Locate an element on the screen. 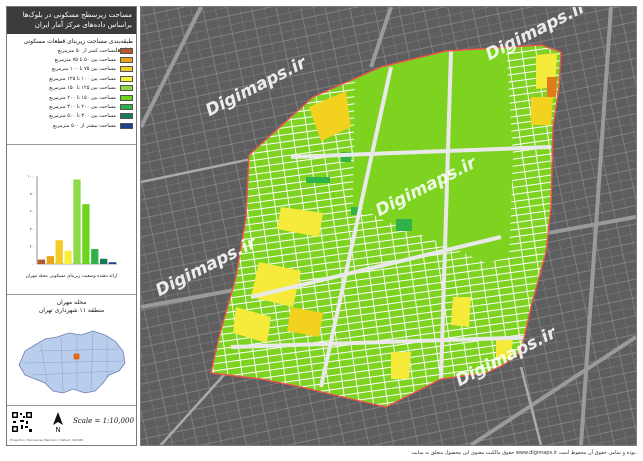 The image size is (643, 461). legend-label: مساحت بین ۷۵ تا ۱۰۰ مترمربع is located at coordinates (83, 69).